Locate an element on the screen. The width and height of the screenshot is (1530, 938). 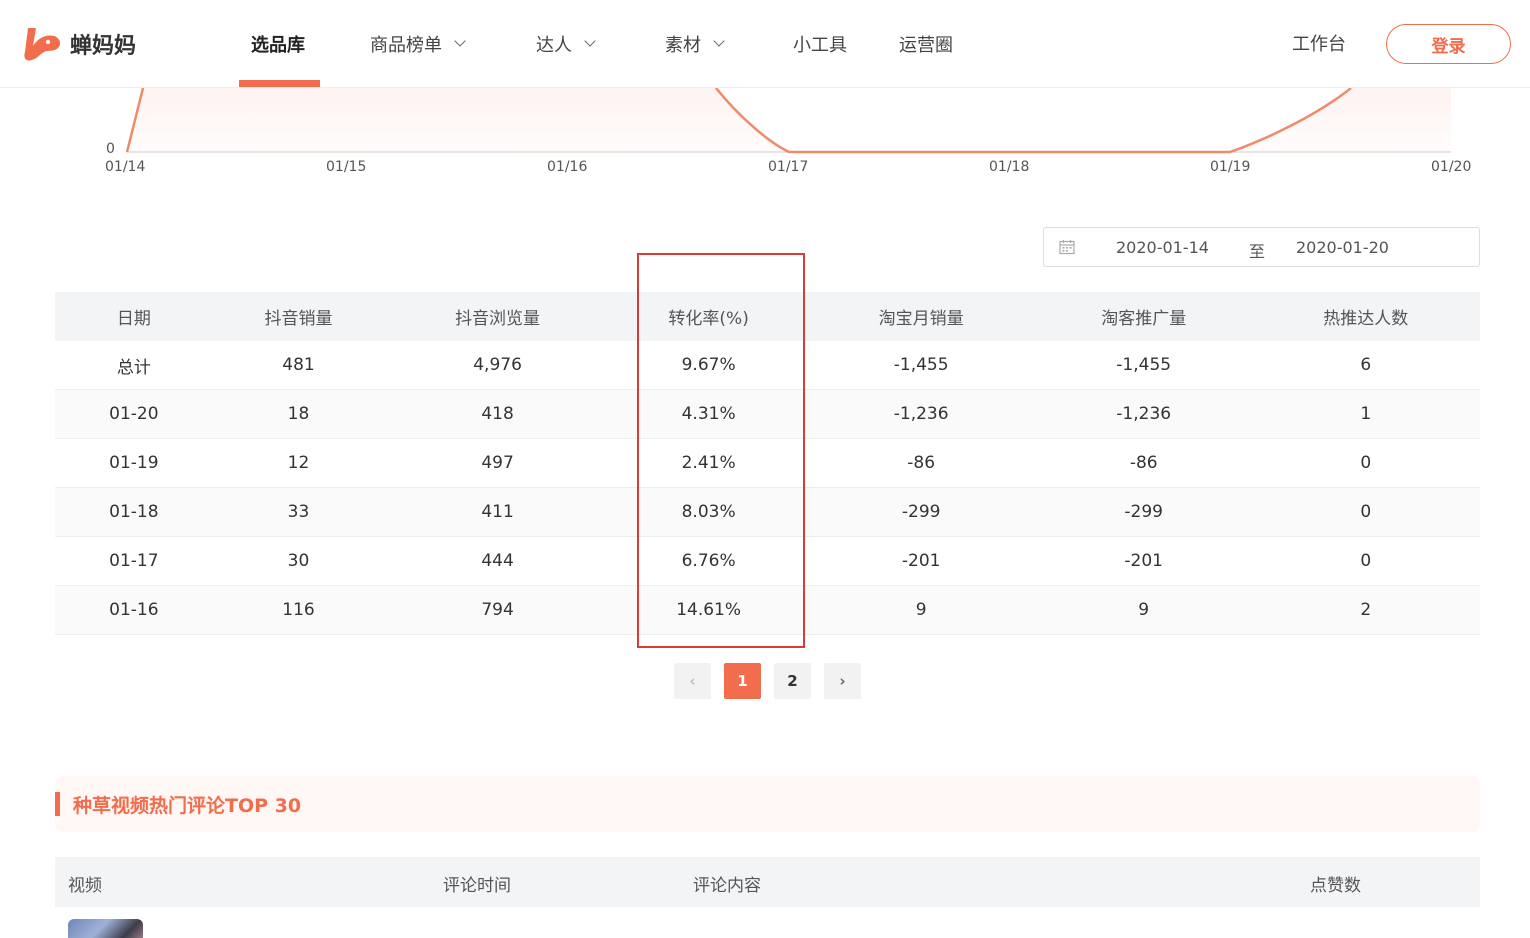
brand-name: 蝉妈妈 is located at coordinates (103, 46).